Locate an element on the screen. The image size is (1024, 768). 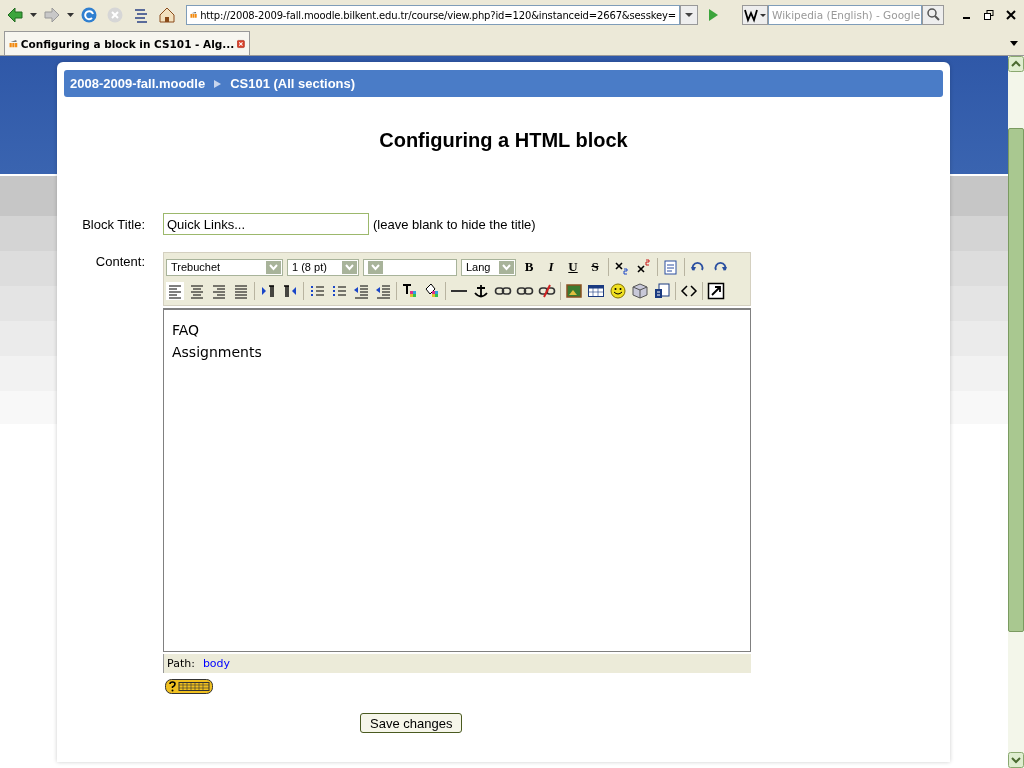
align-left-icon is located at coordinates (175, 291).